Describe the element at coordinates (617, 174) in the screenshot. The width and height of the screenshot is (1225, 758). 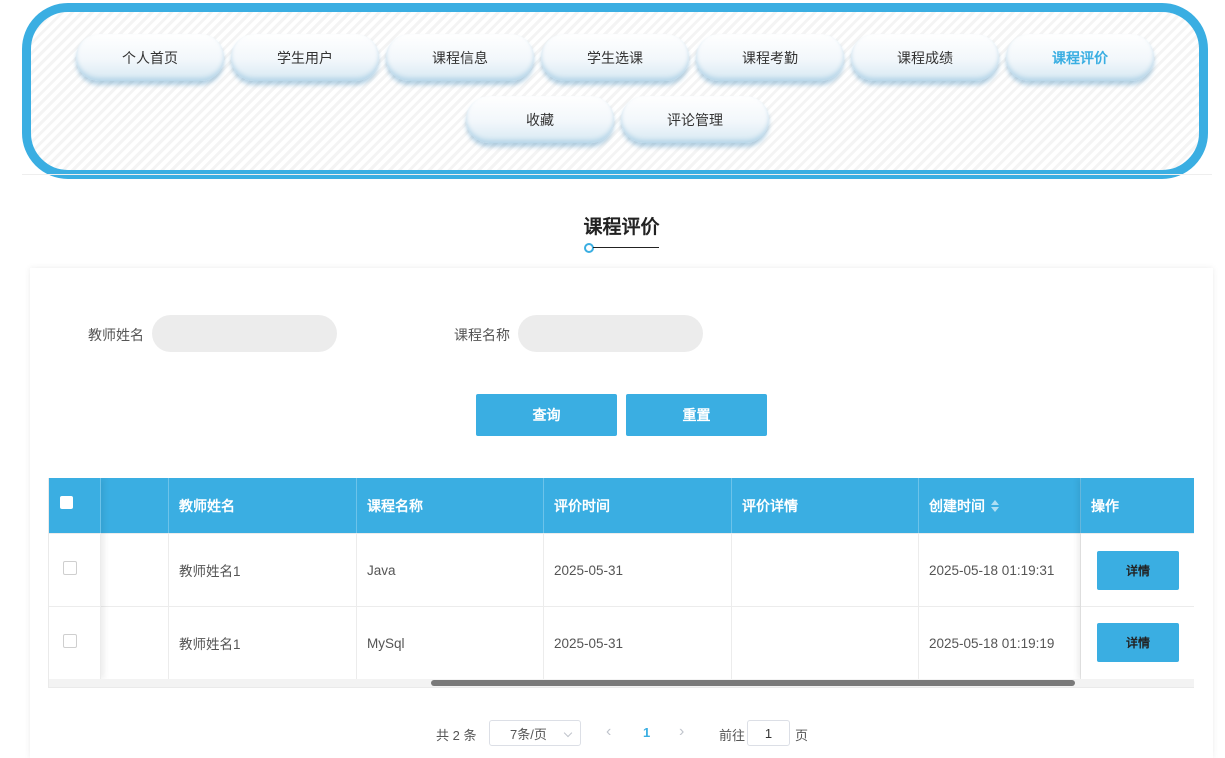
I see `nav-divider` at that location.